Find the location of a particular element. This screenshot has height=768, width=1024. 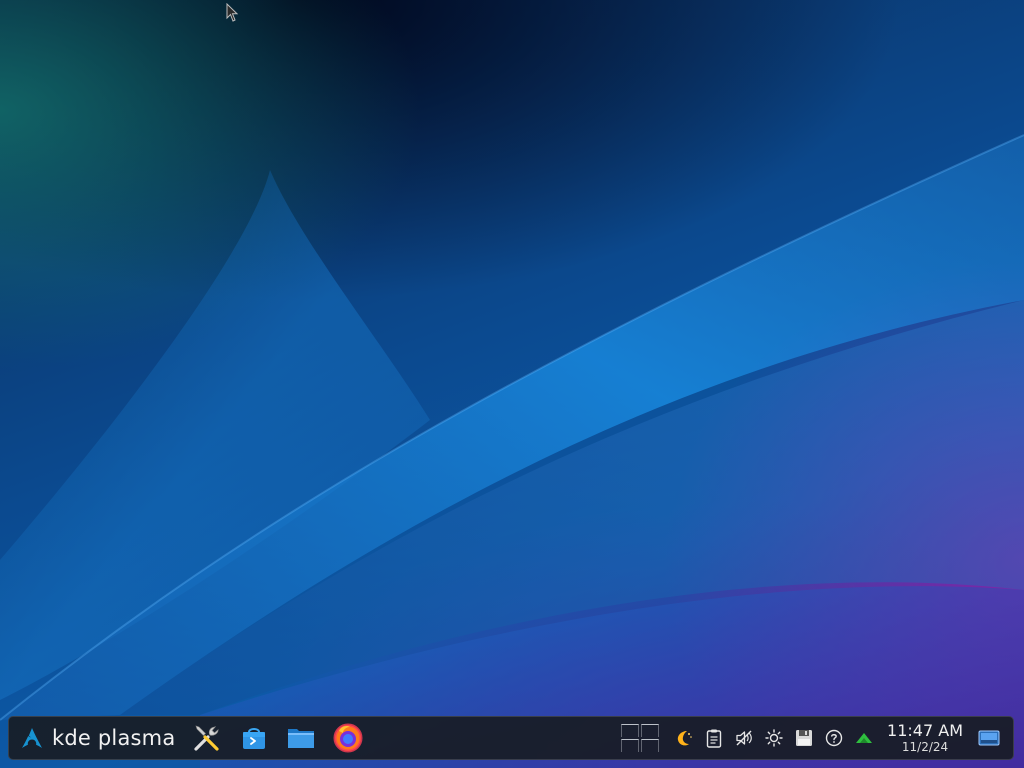

arch-linux-logo-icon is located at coordinates (32, 738).